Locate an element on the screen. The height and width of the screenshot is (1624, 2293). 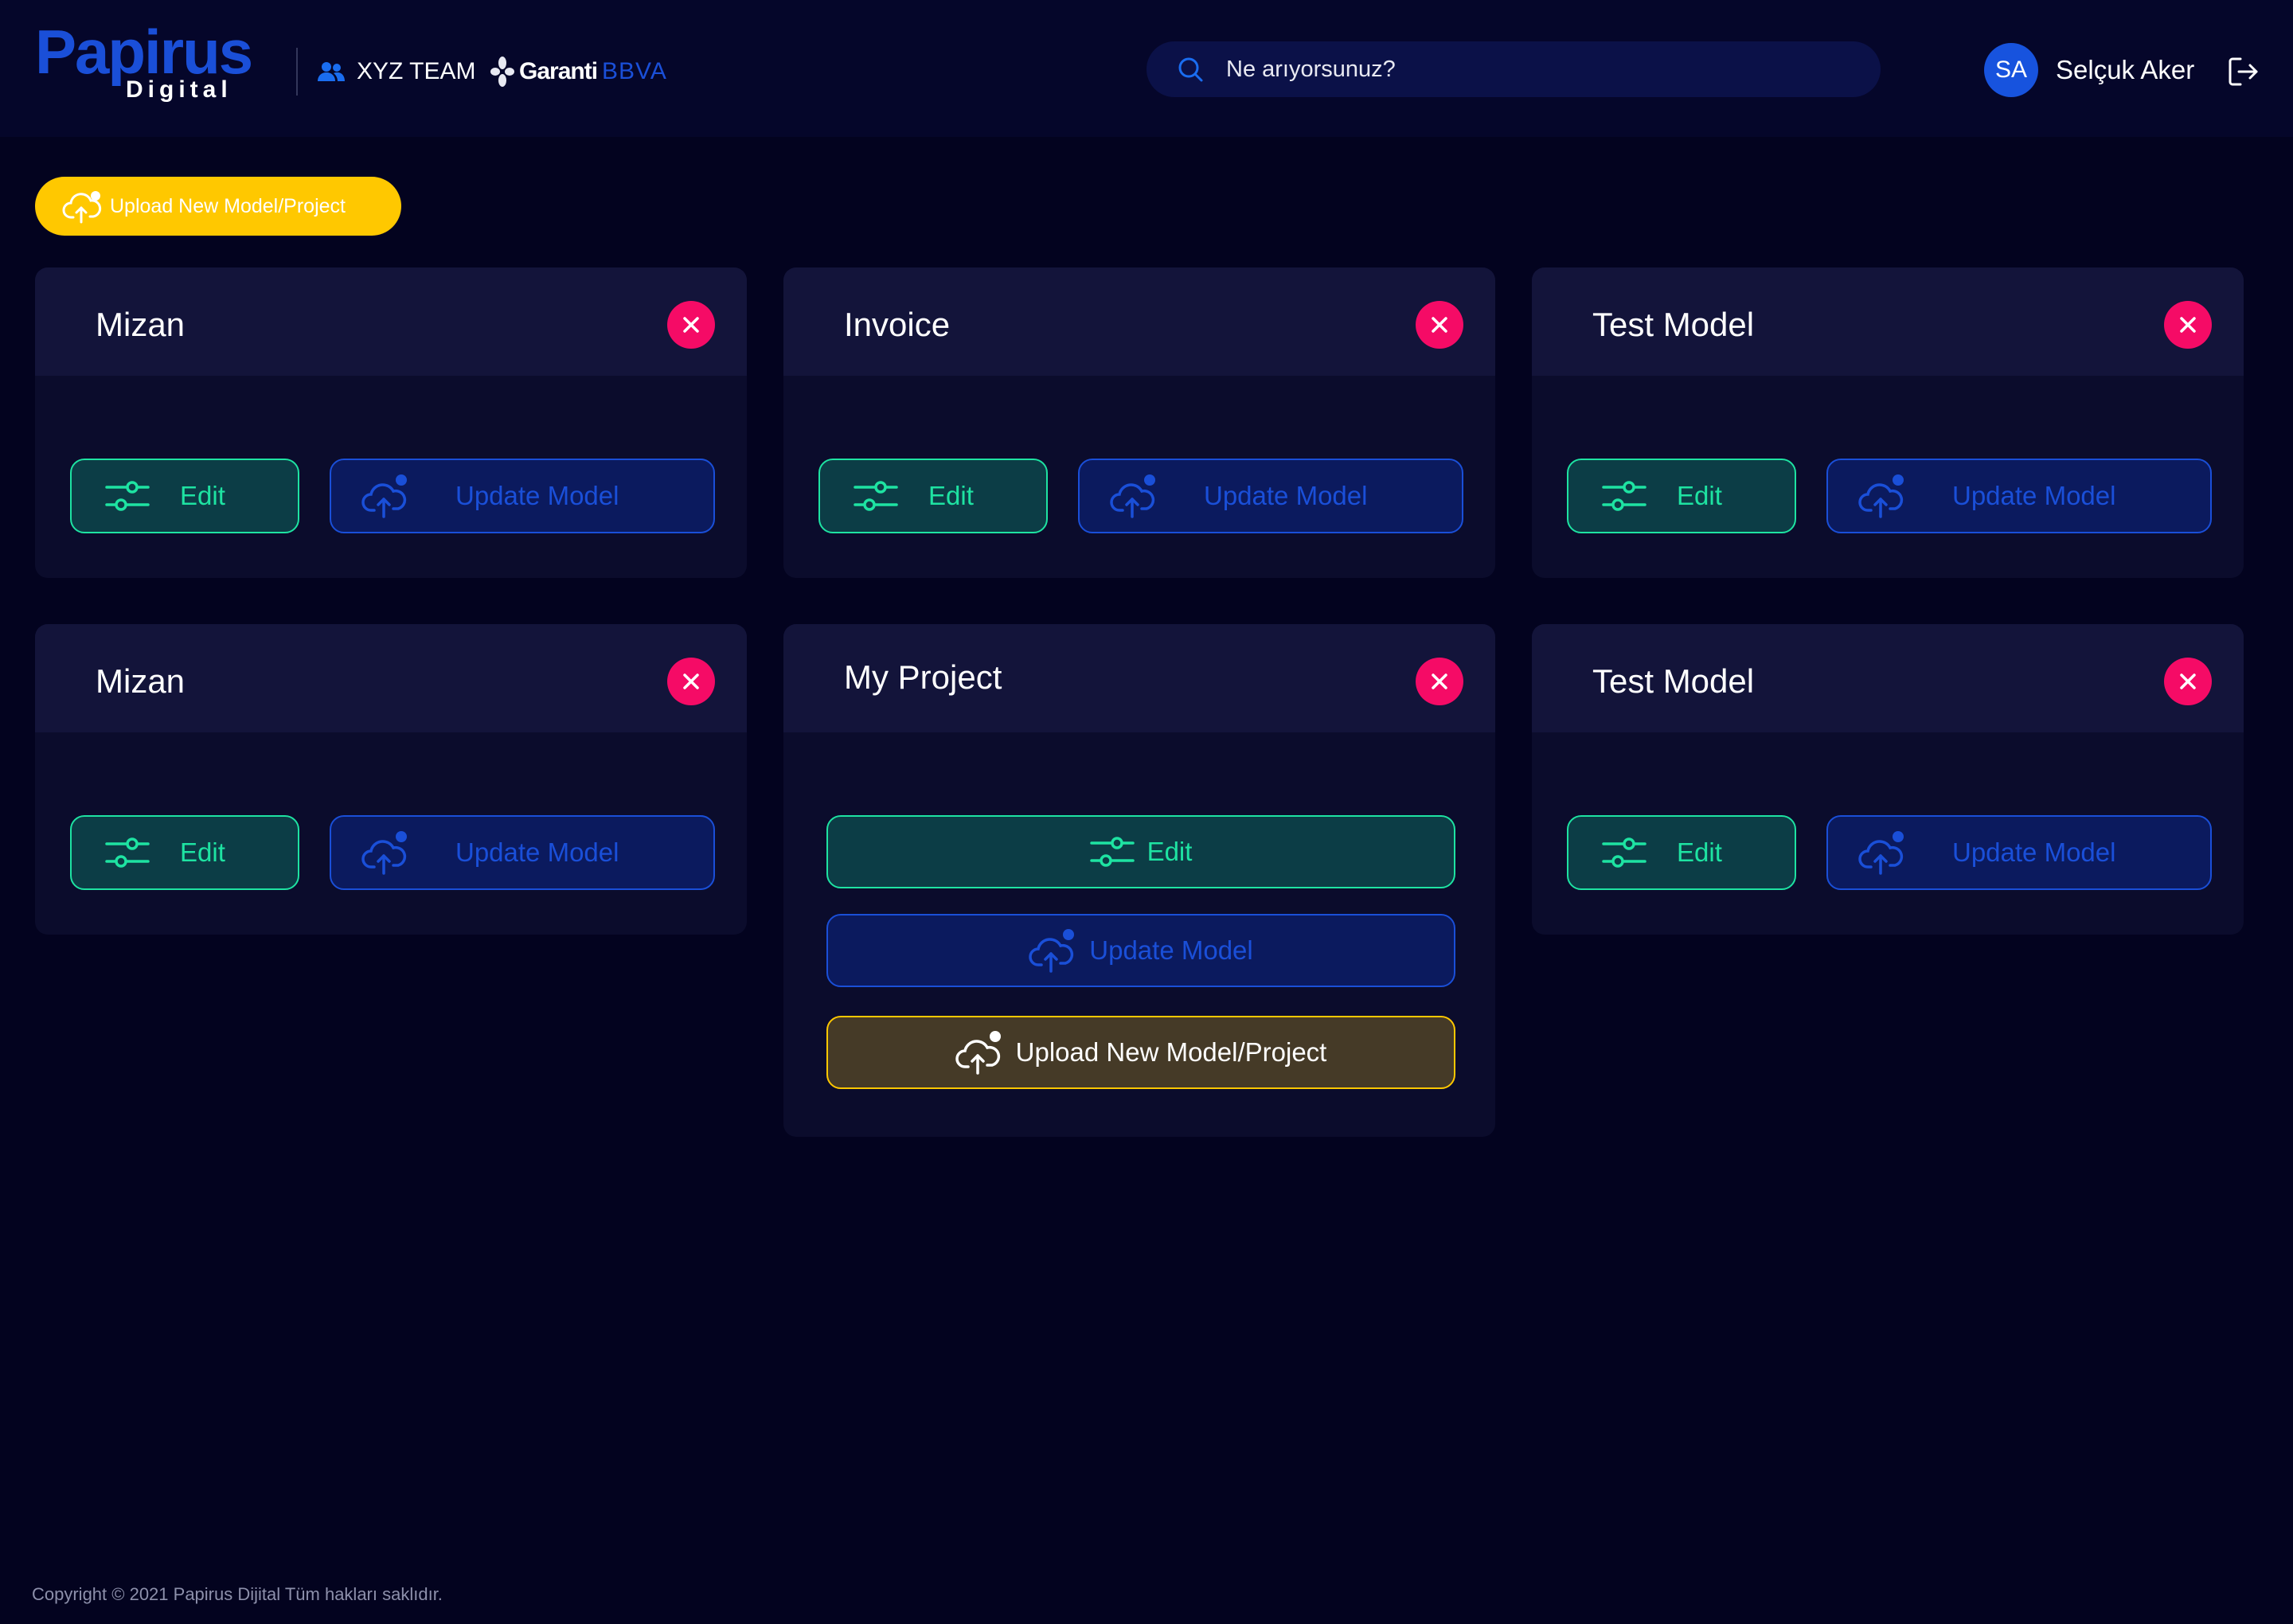
clover-icon is located at coordinates (502, 72).